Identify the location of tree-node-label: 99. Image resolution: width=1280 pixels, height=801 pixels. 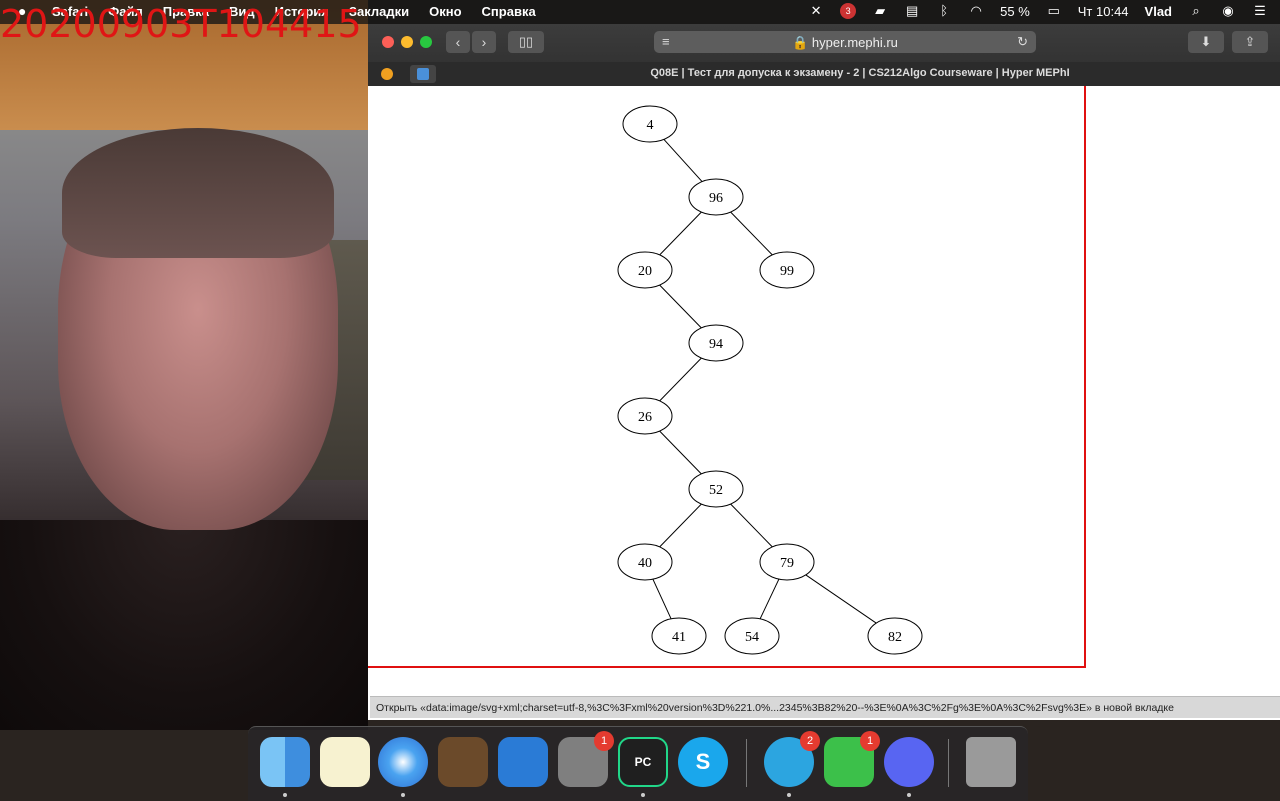
(787, 271).